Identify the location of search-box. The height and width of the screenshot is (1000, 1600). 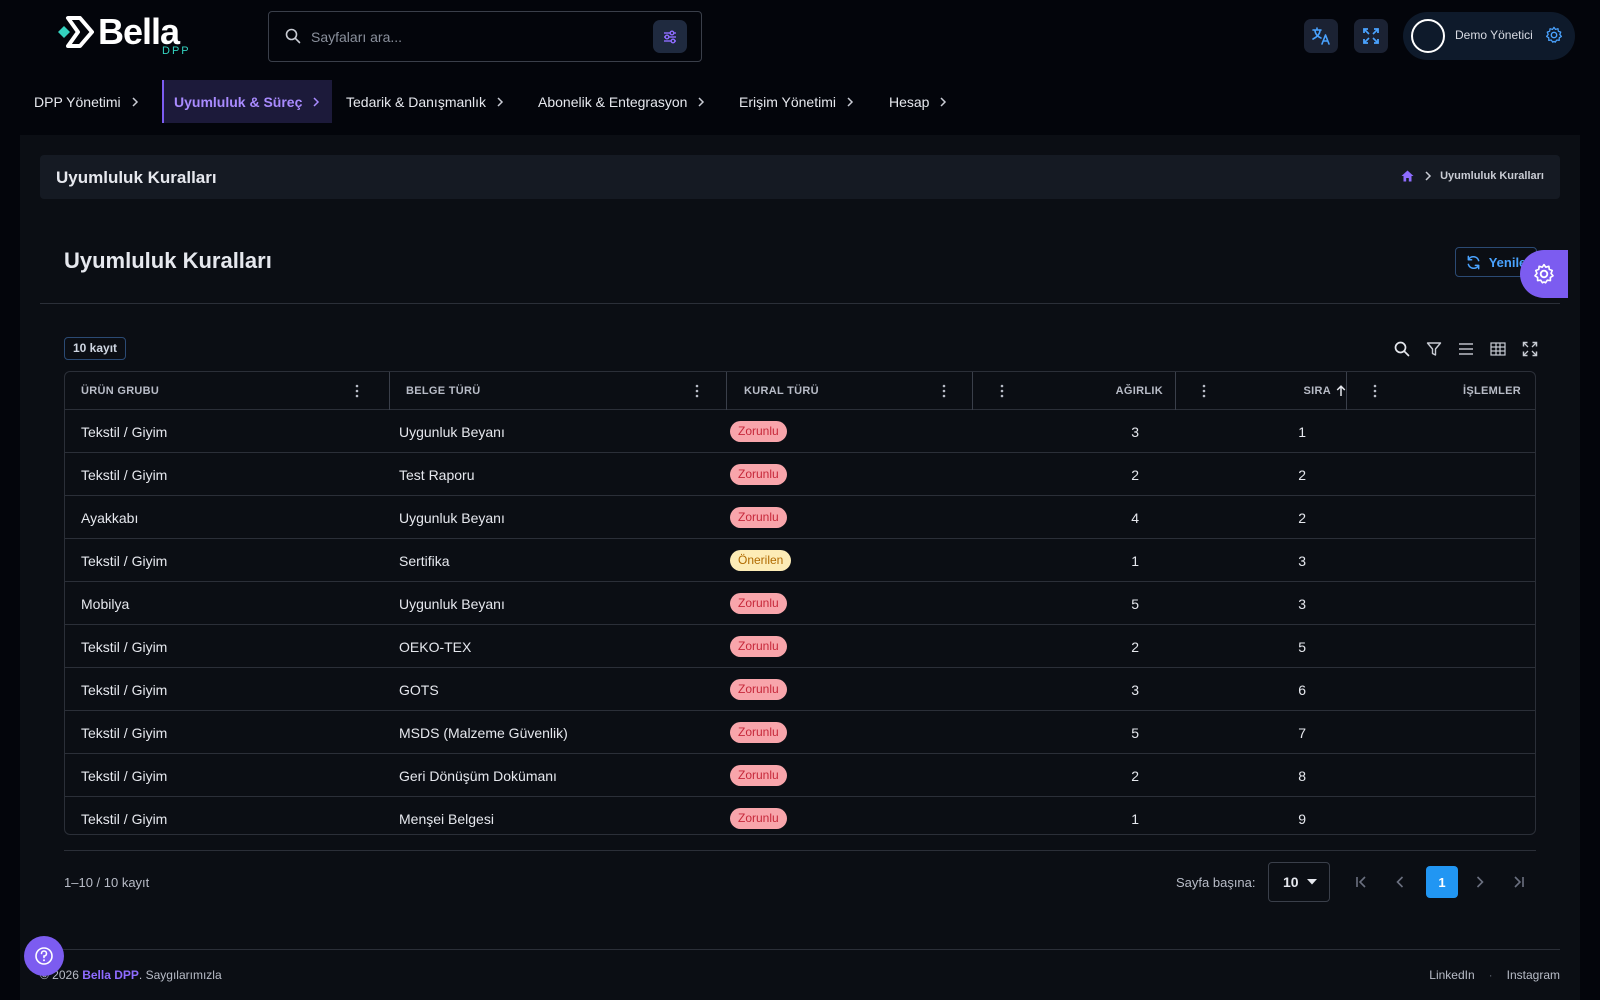
(485, 36).